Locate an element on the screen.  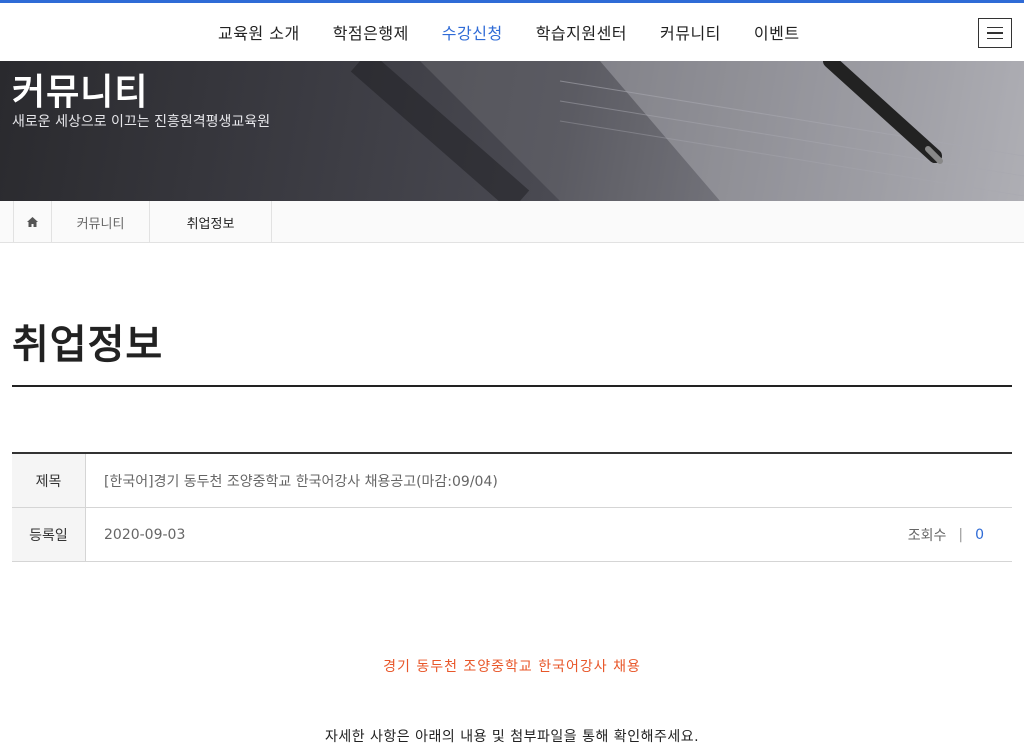
nav-item-enrollment: 수강신청 is located at coordinates (472, 32).